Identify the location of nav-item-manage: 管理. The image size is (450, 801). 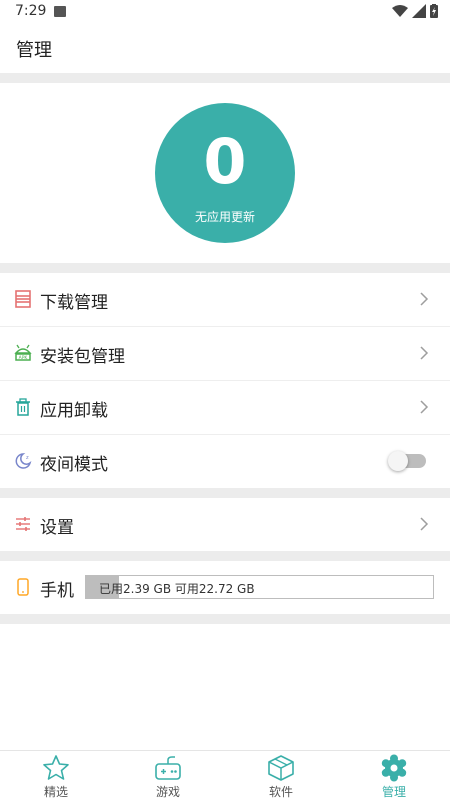
(394, 776).